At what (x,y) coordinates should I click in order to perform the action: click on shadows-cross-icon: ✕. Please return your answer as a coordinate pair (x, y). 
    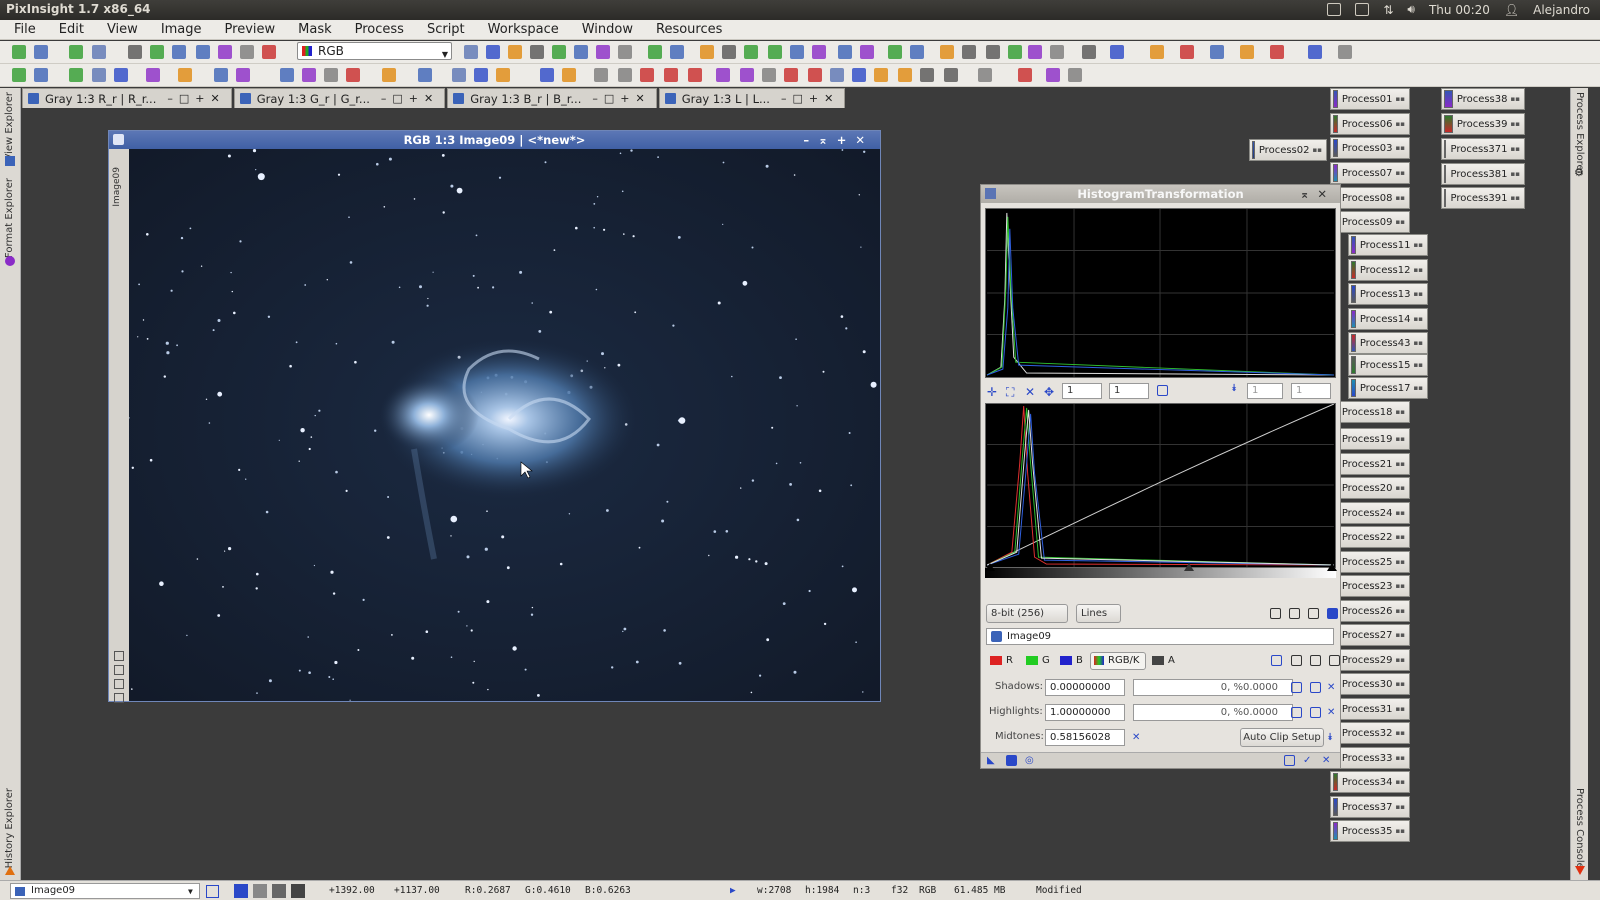
    Looking at the image, I should click on (1332, 687).